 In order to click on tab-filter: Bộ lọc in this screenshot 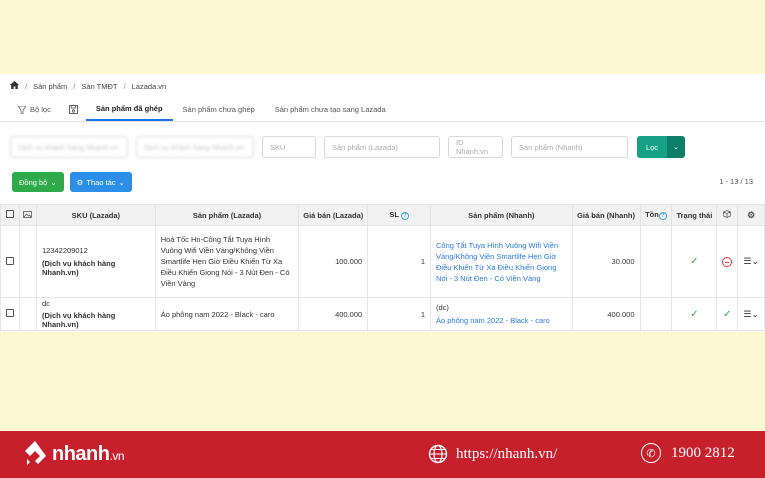, I will do `click(34, 109)`.